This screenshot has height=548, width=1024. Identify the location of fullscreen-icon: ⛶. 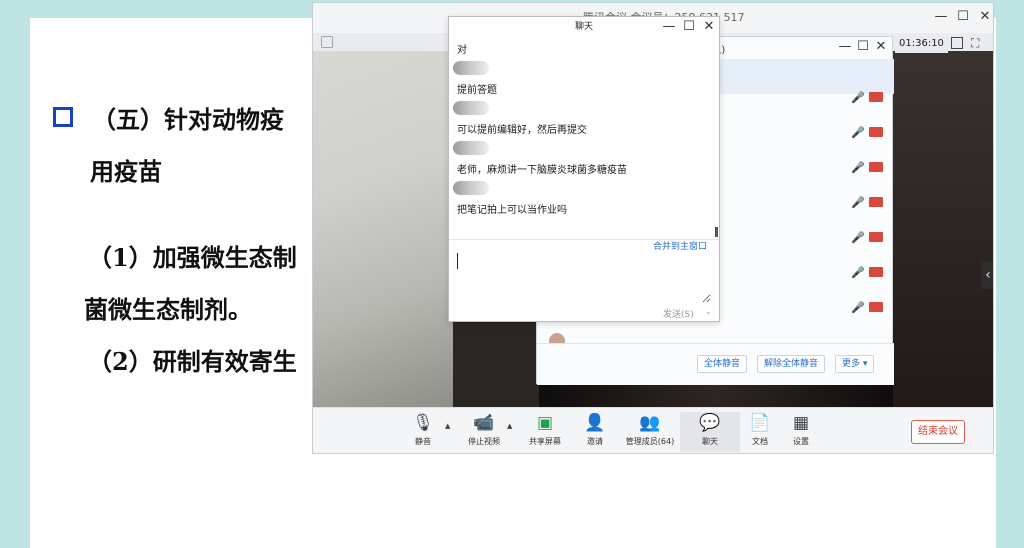
(975, 43).